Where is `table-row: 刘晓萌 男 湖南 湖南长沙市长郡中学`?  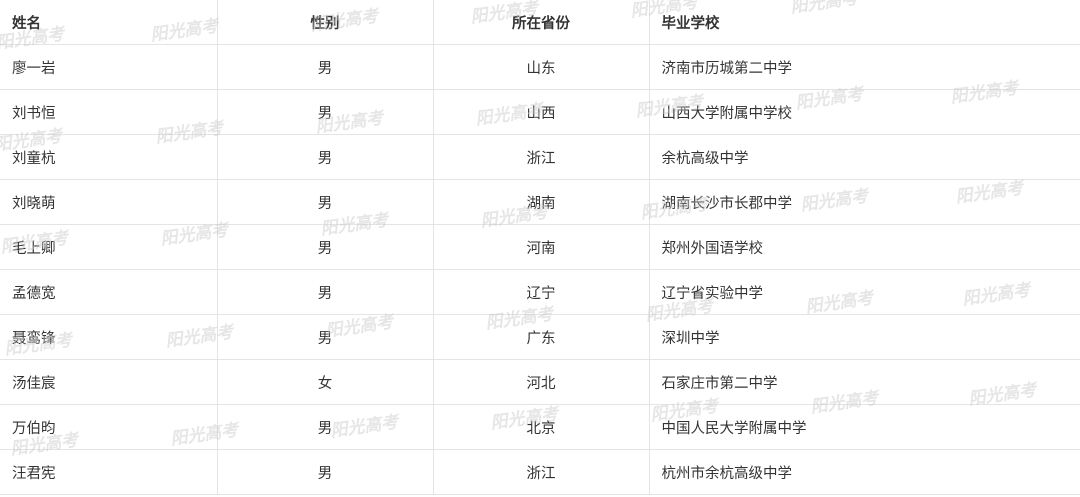 table-row: 刘晓萌 男 湖南 湖南长沙市长郡中学 is located at coordinates (540, 202).